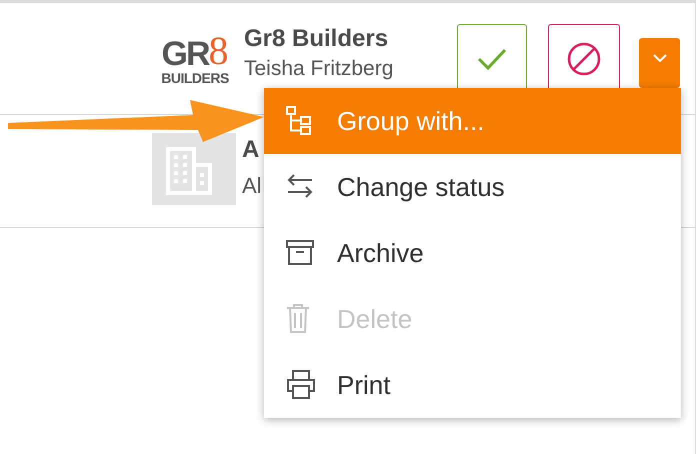 Image resolution: width=698 pixels, height=454 pixels. Describe the element at coordinates (195, 57) in the screenshot. I see `company-logo: GR8 BUILDERS` at that location.